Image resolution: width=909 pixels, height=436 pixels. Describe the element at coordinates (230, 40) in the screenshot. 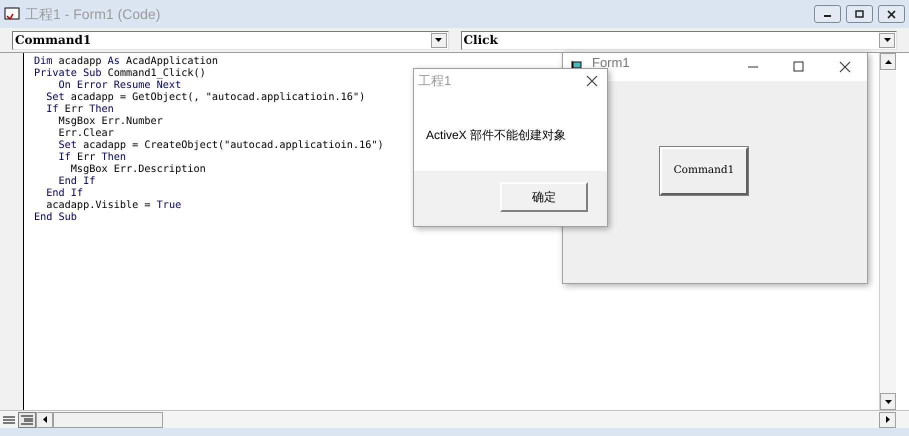

I see `object-dropdown: Command1` at that location.